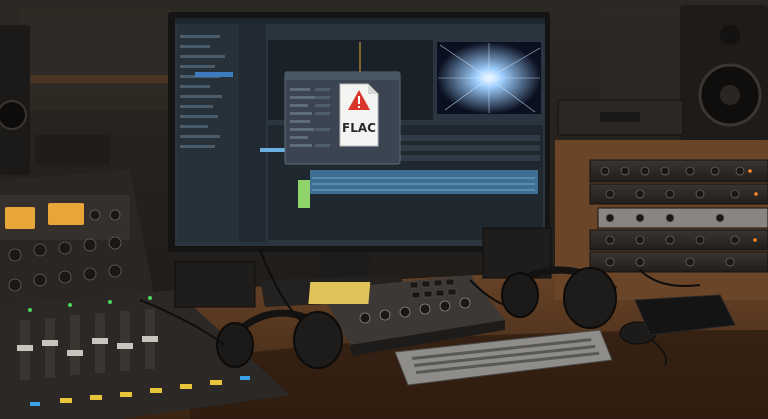  What do you see at coordinates (359, 128) in the screenshot?
I see `file-type-label: FLAC` at bounding box center [359, 128].